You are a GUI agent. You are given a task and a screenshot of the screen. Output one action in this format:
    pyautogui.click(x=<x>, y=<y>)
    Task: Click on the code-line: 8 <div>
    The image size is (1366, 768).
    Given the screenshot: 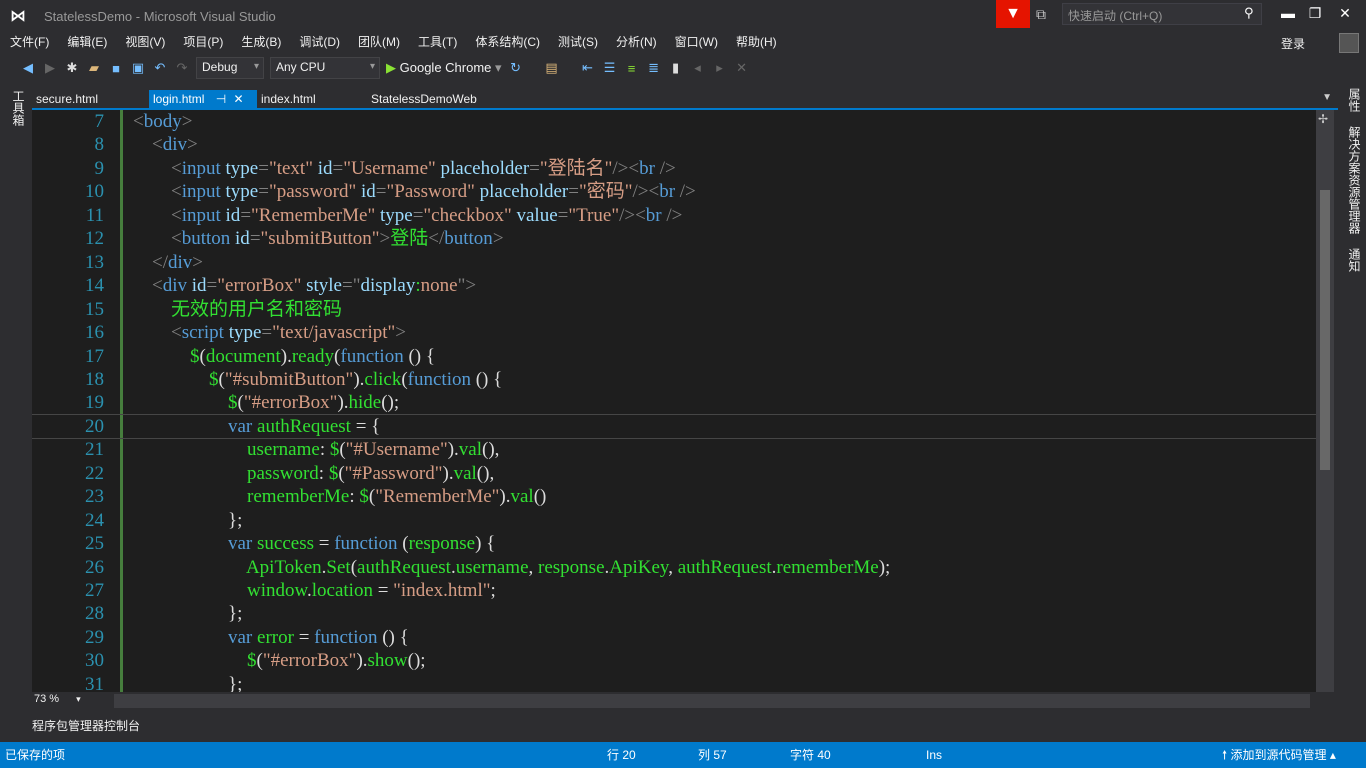 What is the action you would take?
    pyautogui.click(x=674, y=144)
    